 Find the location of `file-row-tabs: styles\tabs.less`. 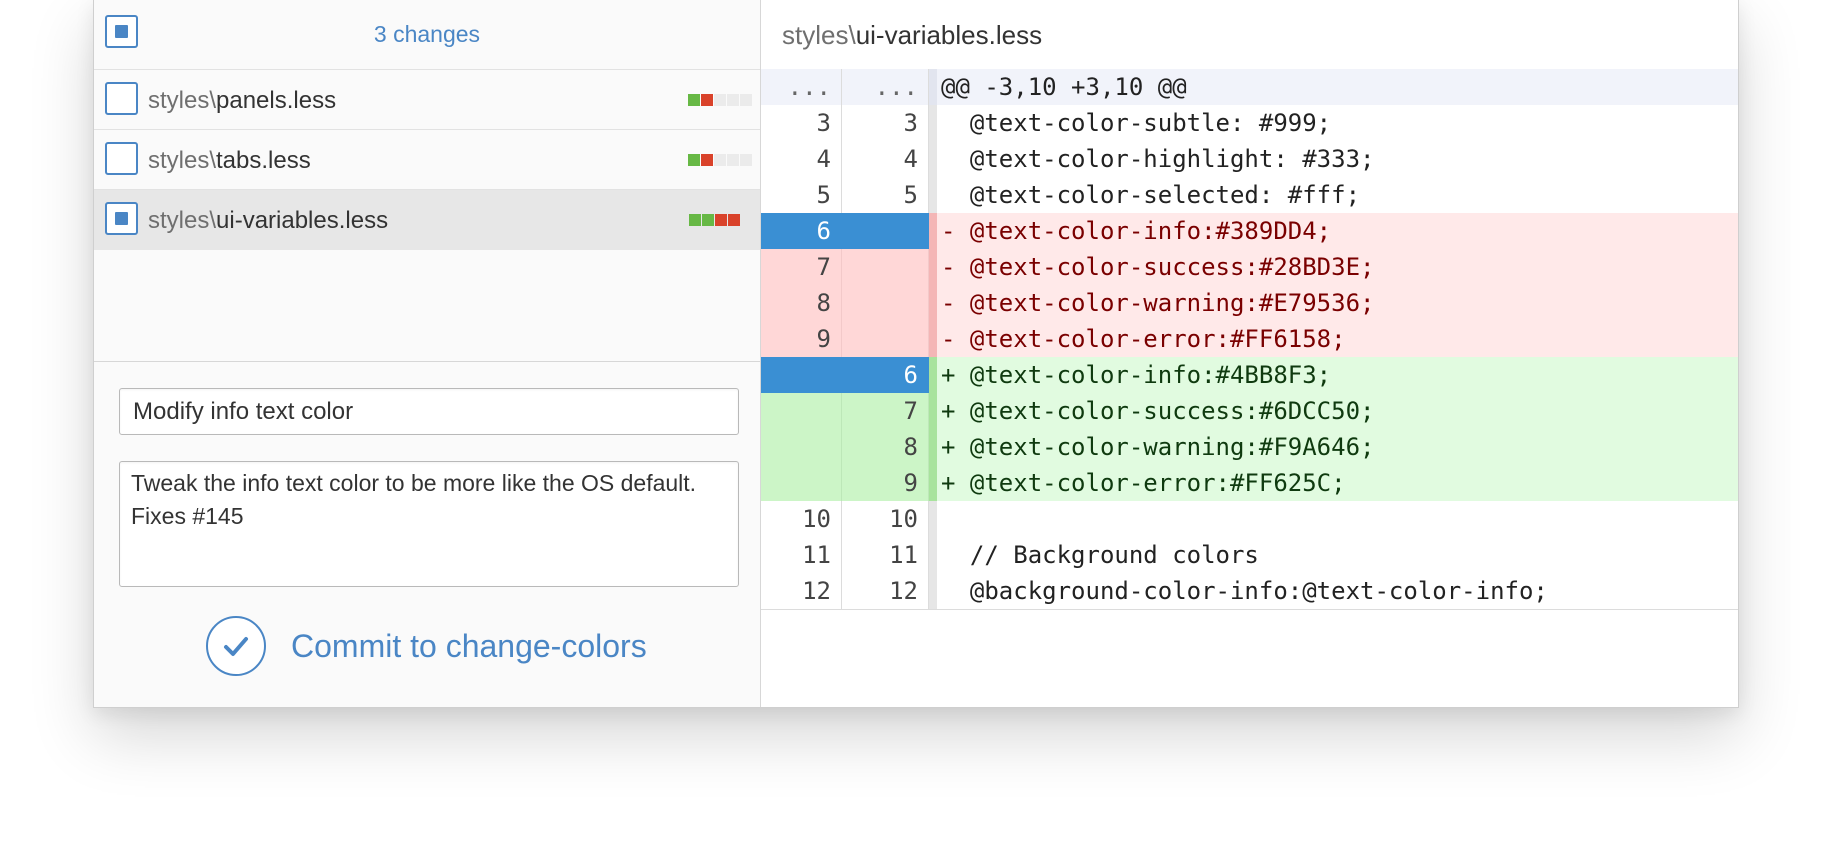

file-row-tabs: styles\tabs.less is located at coordinates (427, 160).